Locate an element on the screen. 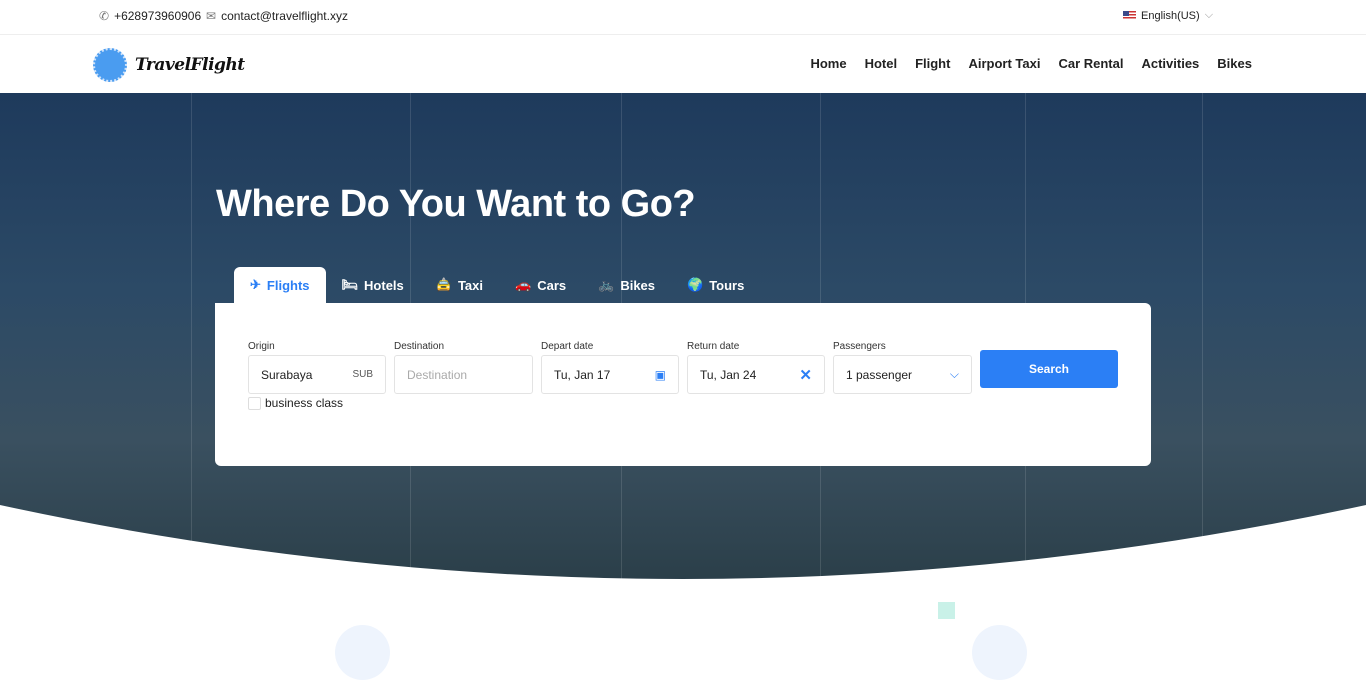 The height and width of the screenshot is (680, 1366). tab-flights: ✈ Flights is located at coordinates (280, 285).